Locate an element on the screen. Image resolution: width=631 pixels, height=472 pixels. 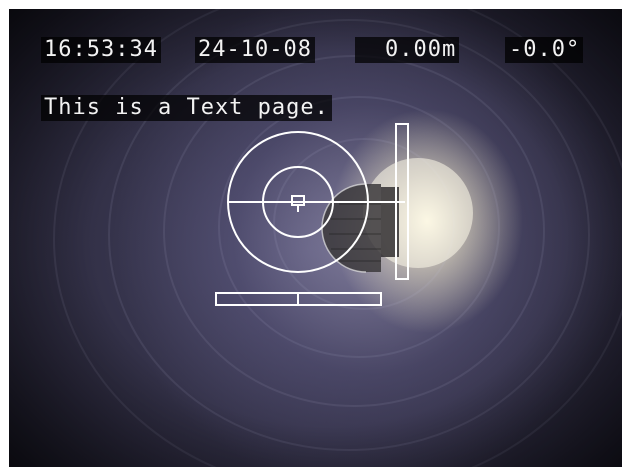
crosshair-overlay is located at coordinates (312, 214).